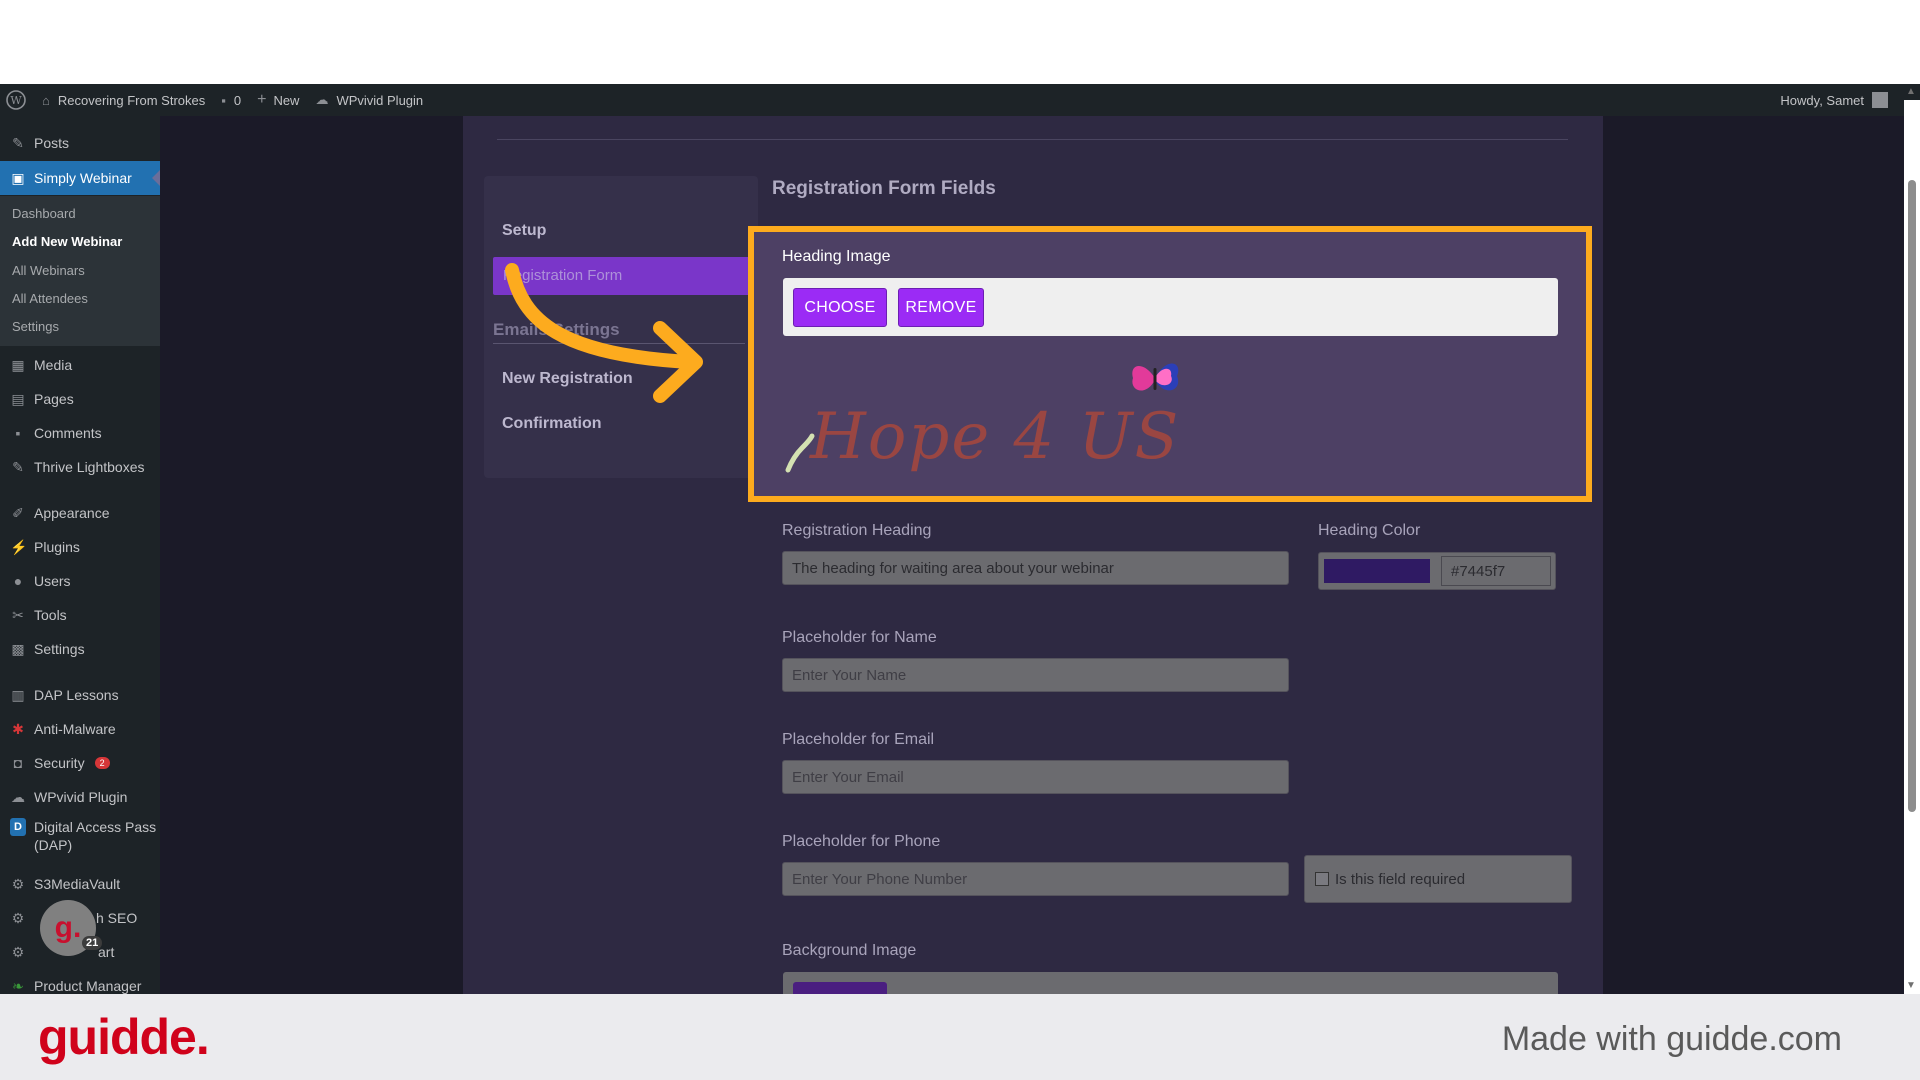  What do you see at coordinates (995, 437) in the screenshot?
I see `heading-image-preview-text: Hope 4 US` at bounding box center [995, 437].